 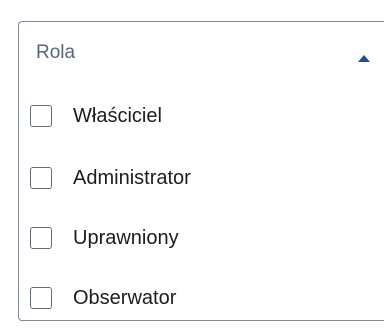 What do you see at coordinates (126, 238) in the screenshot?
I see `option-label: Uprawniony` at bounding box center [126, 238].